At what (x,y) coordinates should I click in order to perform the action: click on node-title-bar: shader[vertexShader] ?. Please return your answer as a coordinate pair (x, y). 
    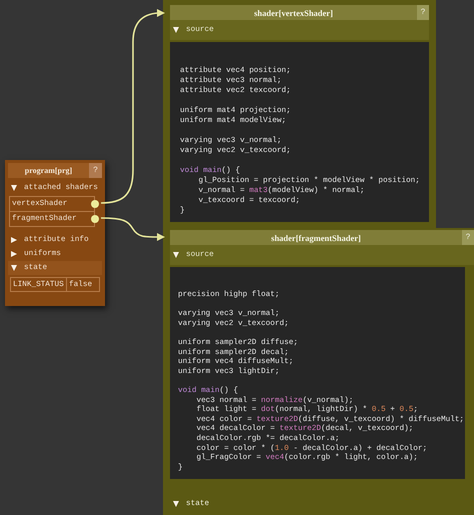
    Looking at the image, I should click on (299, 12).